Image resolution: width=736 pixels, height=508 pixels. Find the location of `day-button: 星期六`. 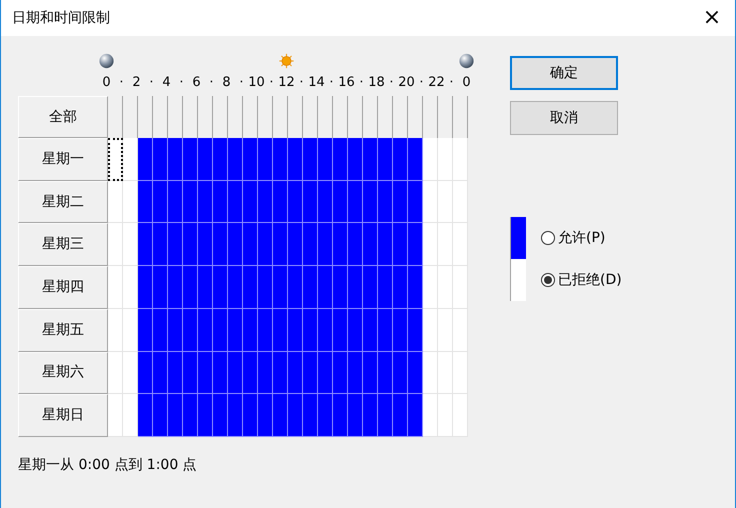

day-button: 星期六 is located at coordinates (63, 373).